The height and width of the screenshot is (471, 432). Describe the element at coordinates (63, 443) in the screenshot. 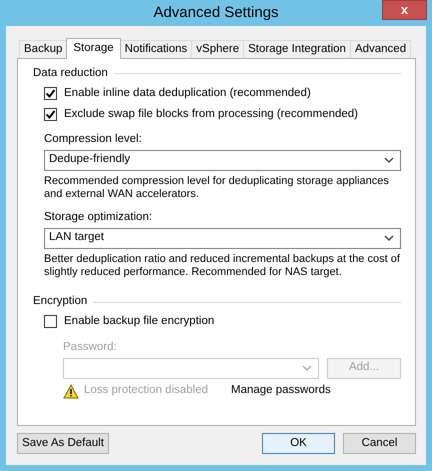

I see `save-default-button: Save As Default` at that location.